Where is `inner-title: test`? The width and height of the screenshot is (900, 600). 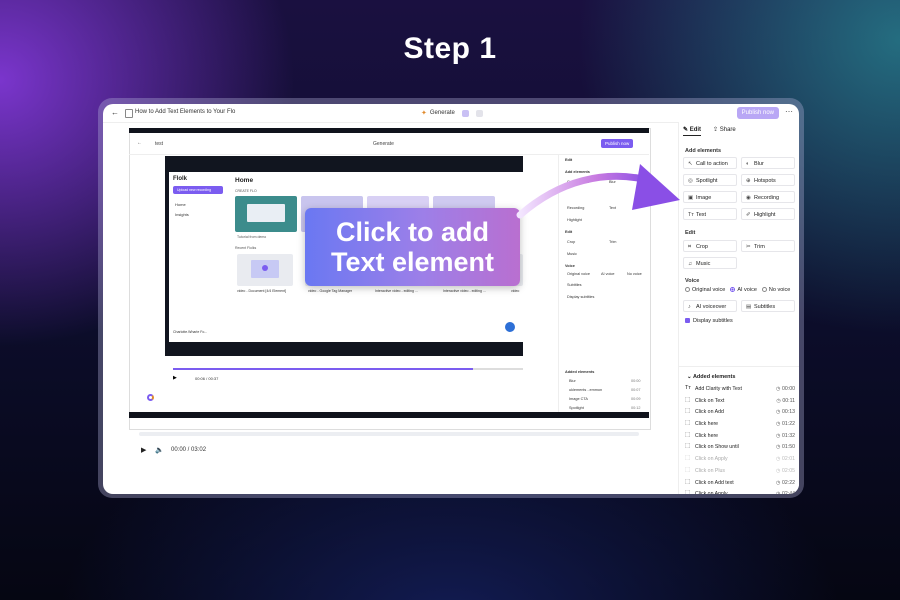
inner-title: test is located at coordinates (159, 144).